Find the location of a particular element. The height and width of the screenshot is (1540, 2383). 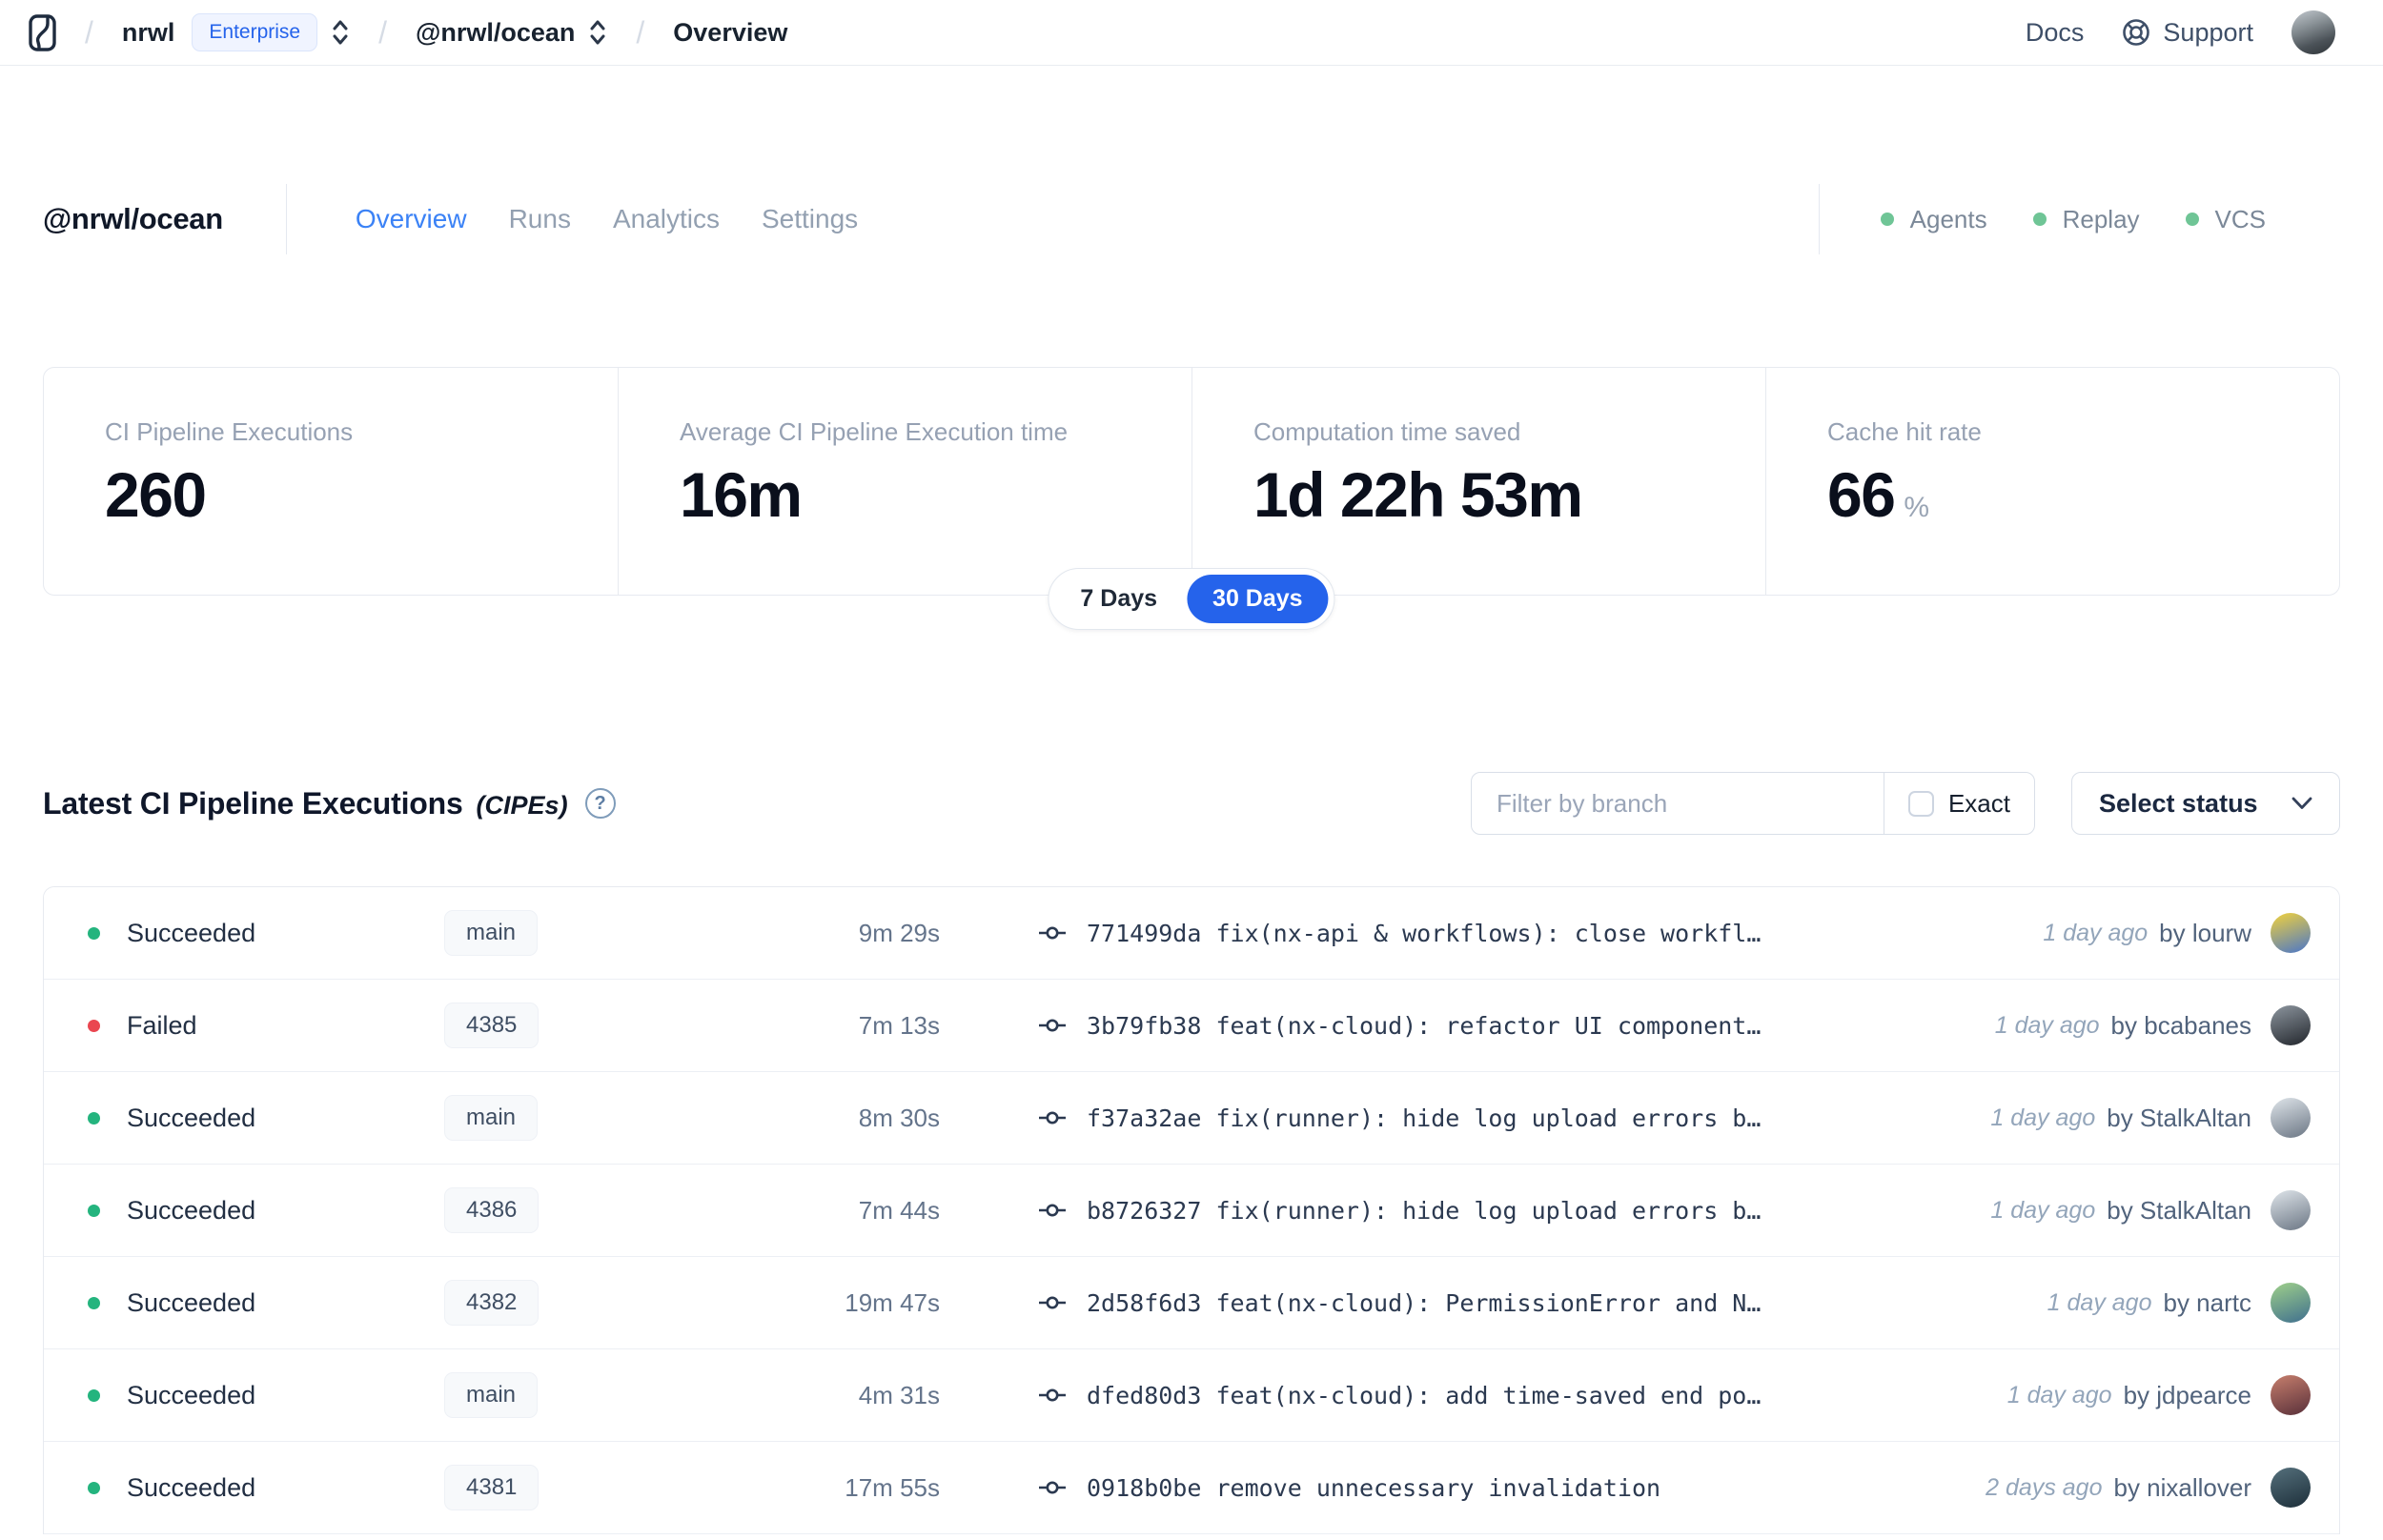

cipe-duration: 8m 30s is located at coordinates (899, 1117).